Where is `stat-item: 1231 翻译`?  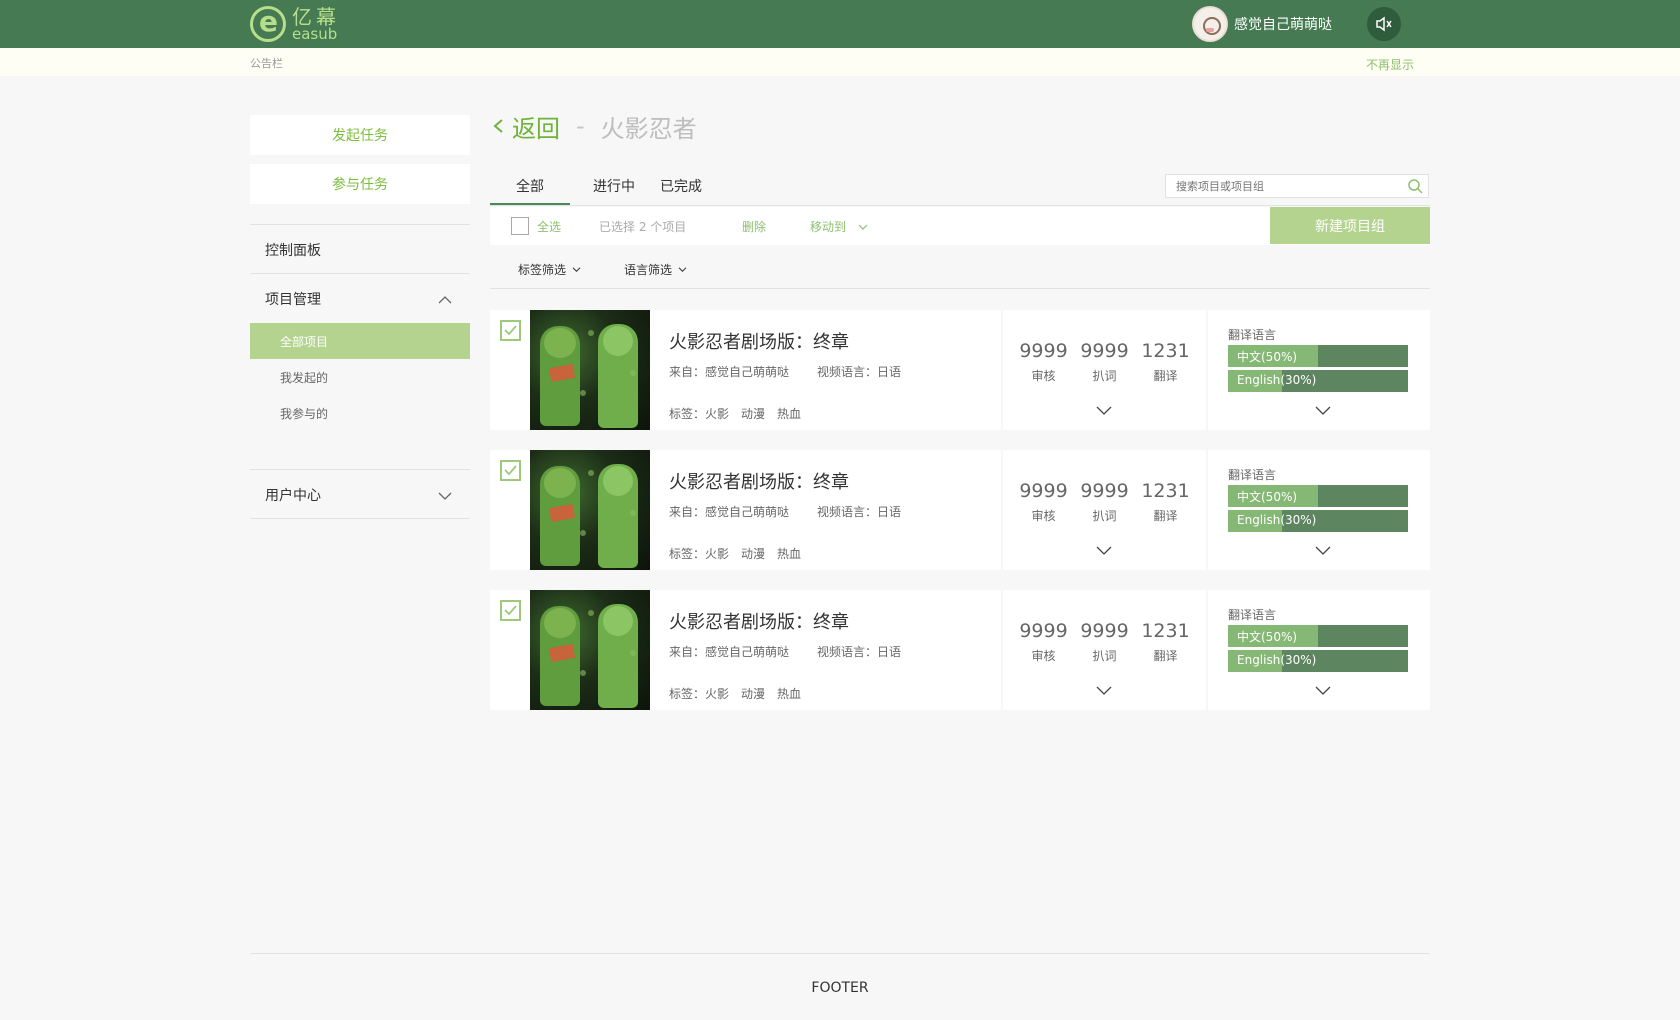 stat-item: 1231 翻译 is located at coordinates (1165, 362).